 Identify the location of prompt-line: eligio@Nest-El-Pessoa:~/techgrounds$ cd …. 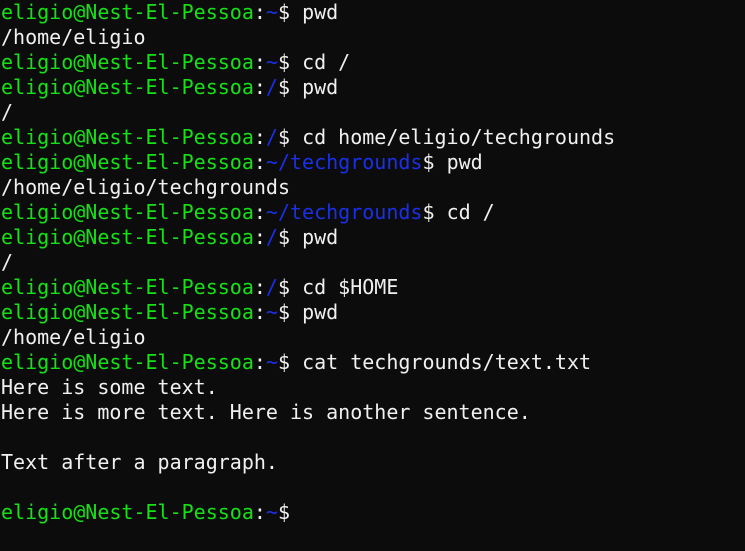
(308, 212).